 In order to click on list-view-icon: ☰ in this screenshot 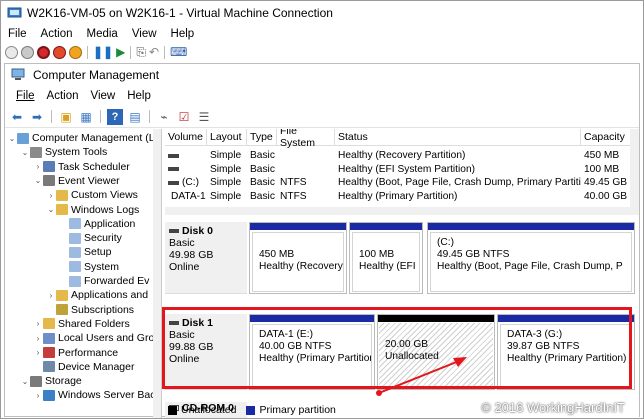, I will do `click(204, 117)`.